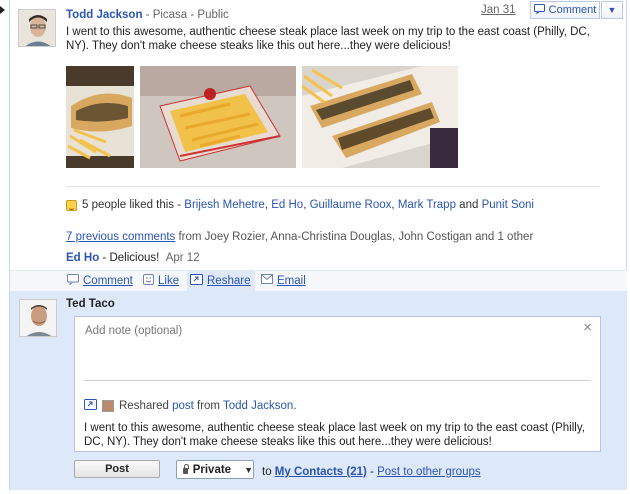 The width and height of the screenshot is (630, 494). What do you see at coordinates (120, 237) in the screenshot?
I see `previous-comments-link: 7 previous comments` at bounding box center [120, 237].